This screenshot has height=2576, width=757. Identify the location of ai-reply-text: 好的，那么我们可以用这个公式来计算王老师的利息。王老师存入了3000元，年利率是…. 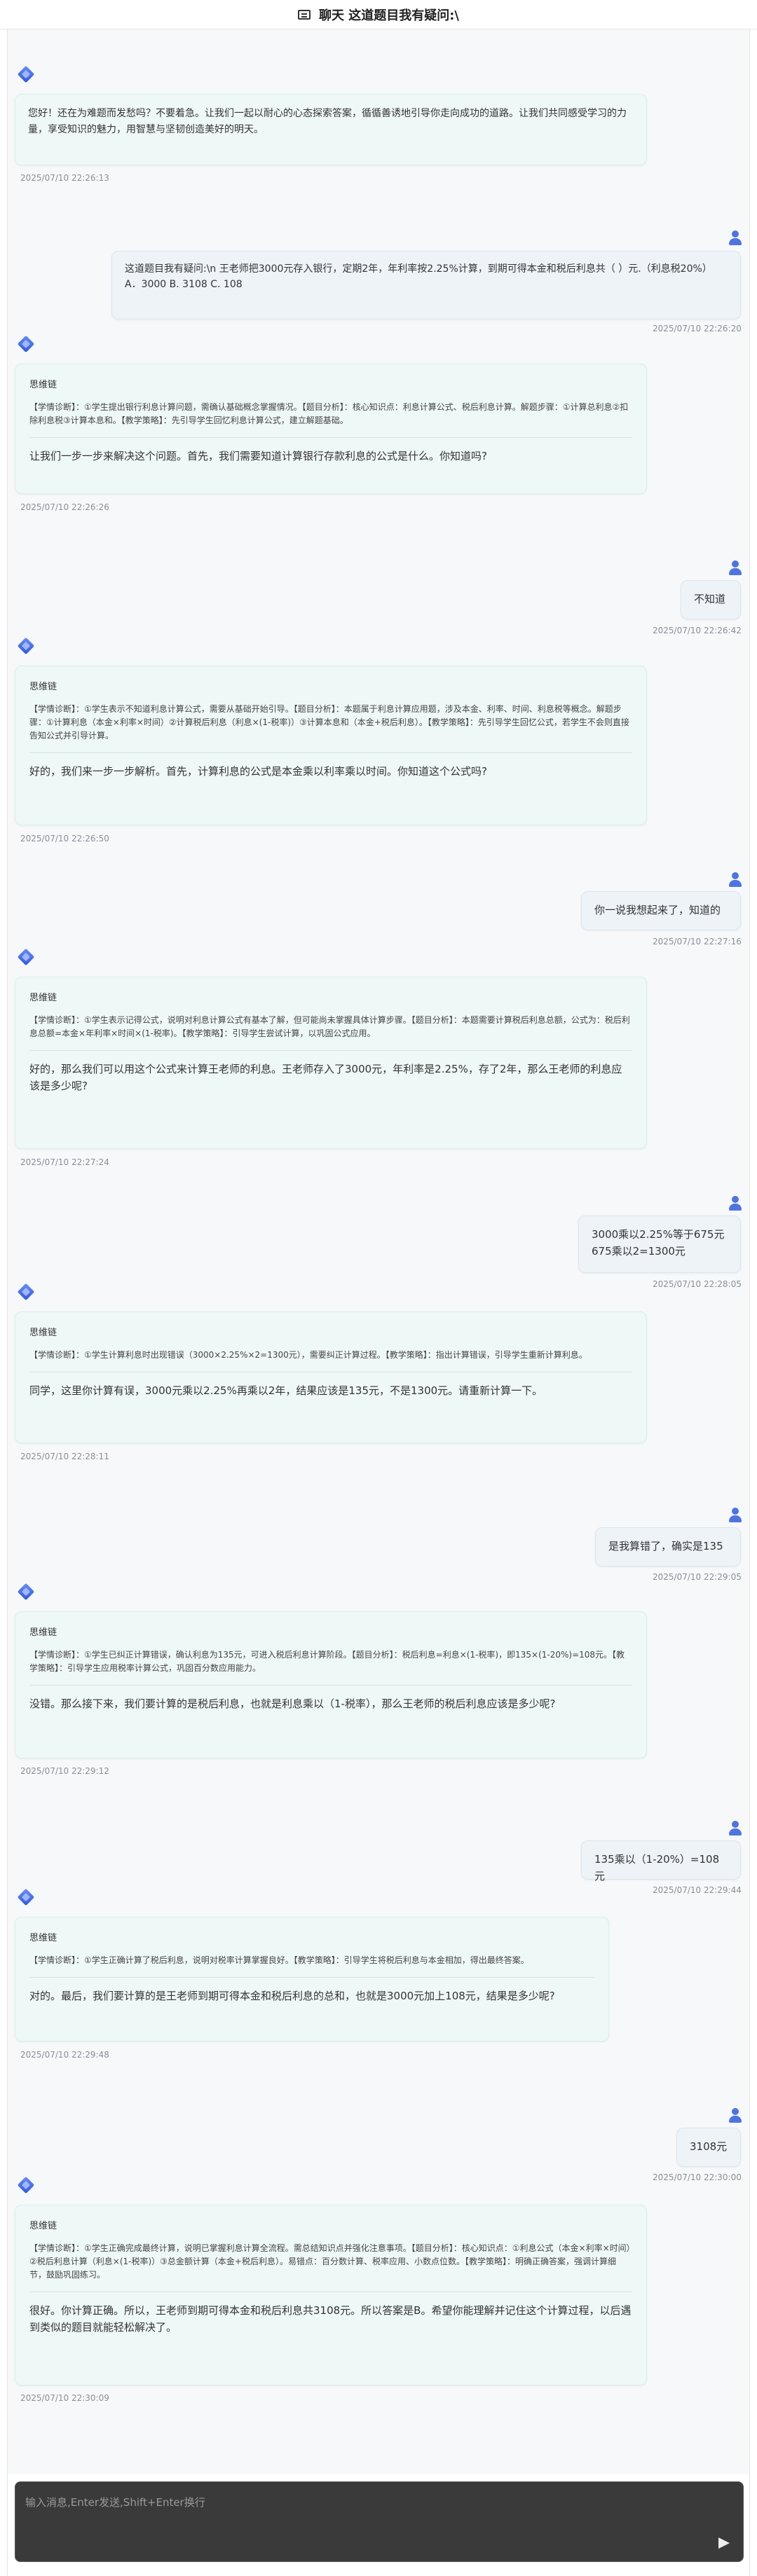
(325, 1077).